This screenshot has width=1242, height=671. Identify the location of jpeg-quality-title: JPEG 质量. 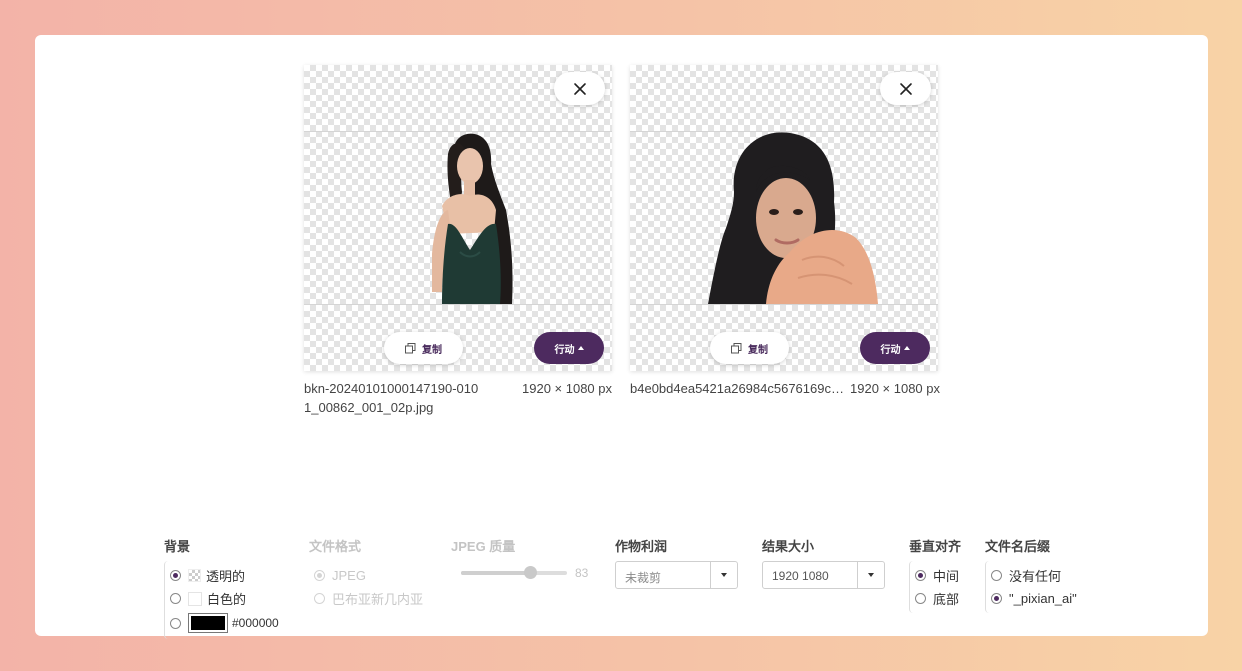
(483, 546).